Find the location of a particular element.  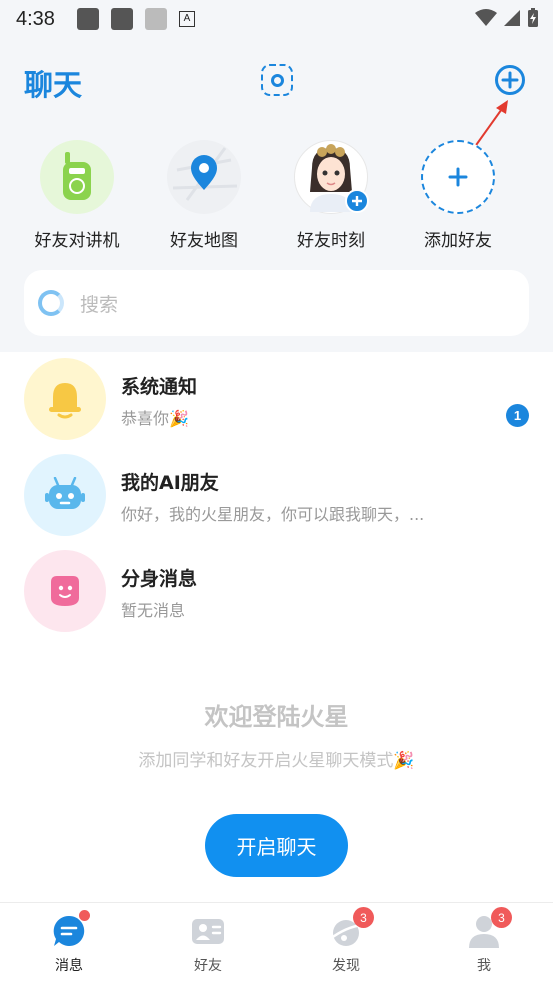

clone-face-icon is located at coordinates (65, 591).